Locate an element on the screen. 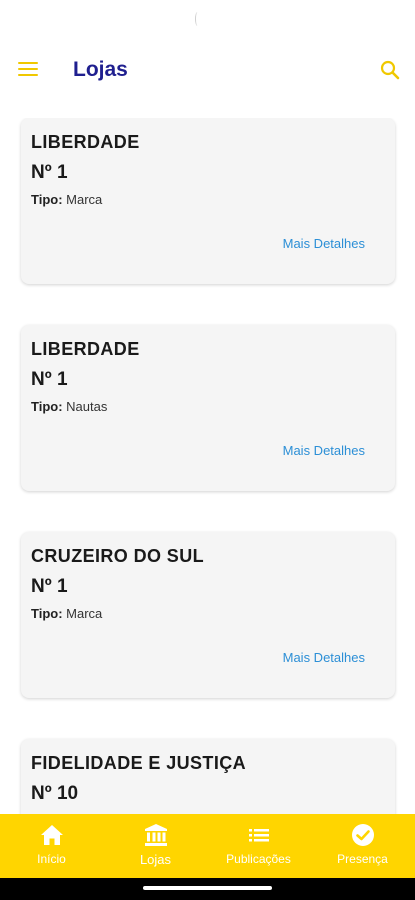 The width and height of the screenshot is (415, 900). nav-label: Lojas is located at coordinates (155, 859).